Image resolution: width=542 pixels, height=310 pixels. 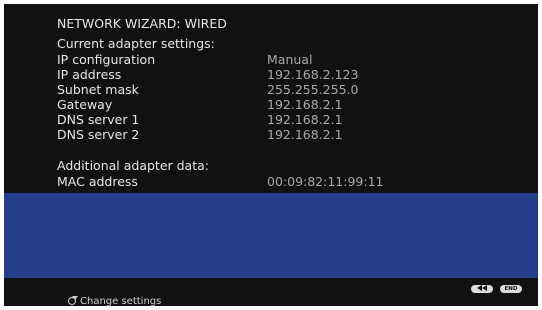 I want to click on setting-row-dns-server-1: DNS server 1 192.168.2.1, so click(x=267, y=120).